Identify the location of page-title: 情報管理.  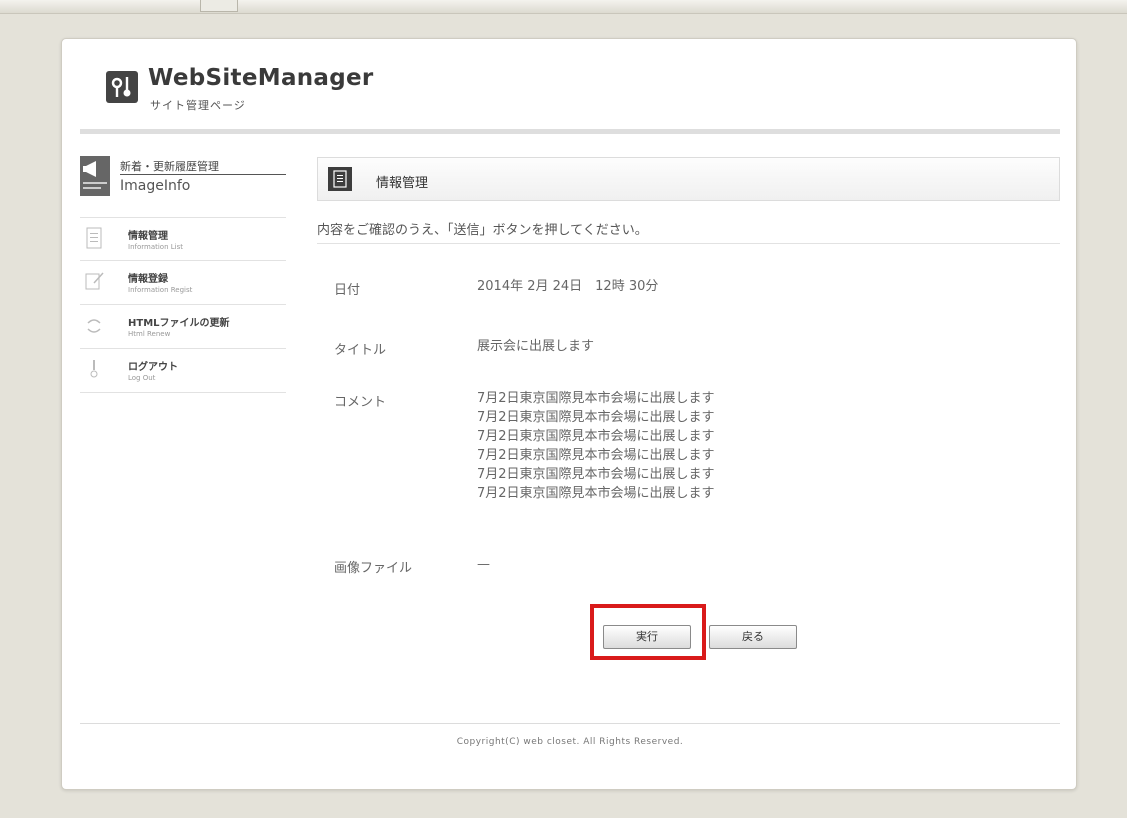
(402, 183).